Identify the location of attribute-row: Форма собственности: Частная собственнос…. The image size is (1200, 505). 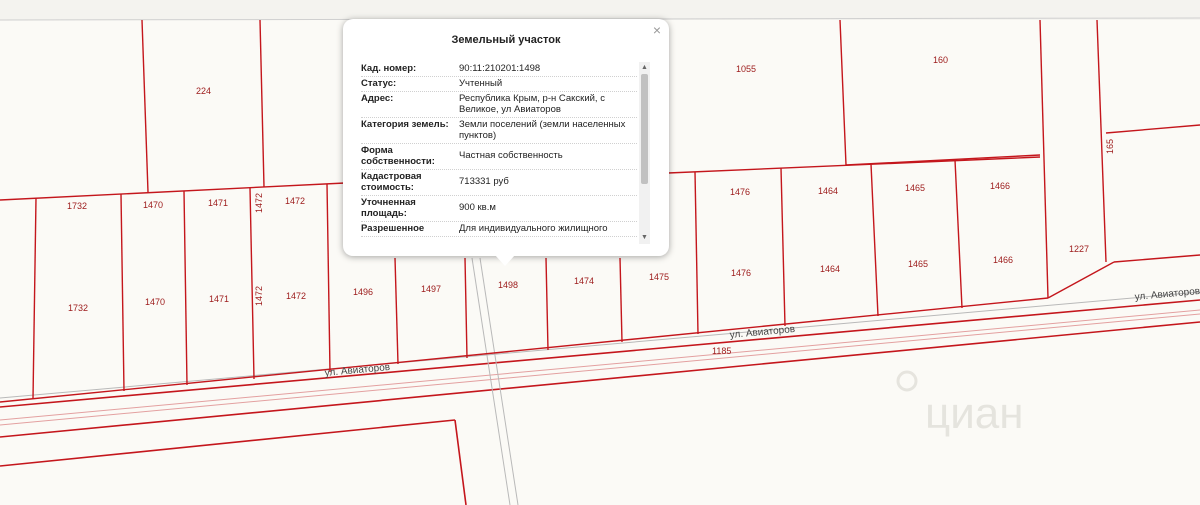
(499, 157).